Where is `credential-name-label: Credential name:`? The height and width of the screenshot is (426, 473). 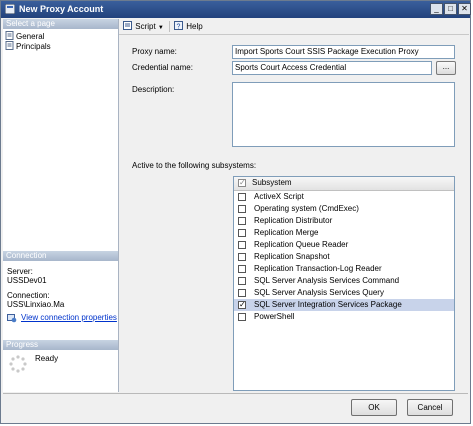
credential-name-label: Credential name: is located at coordinates (162, 67).